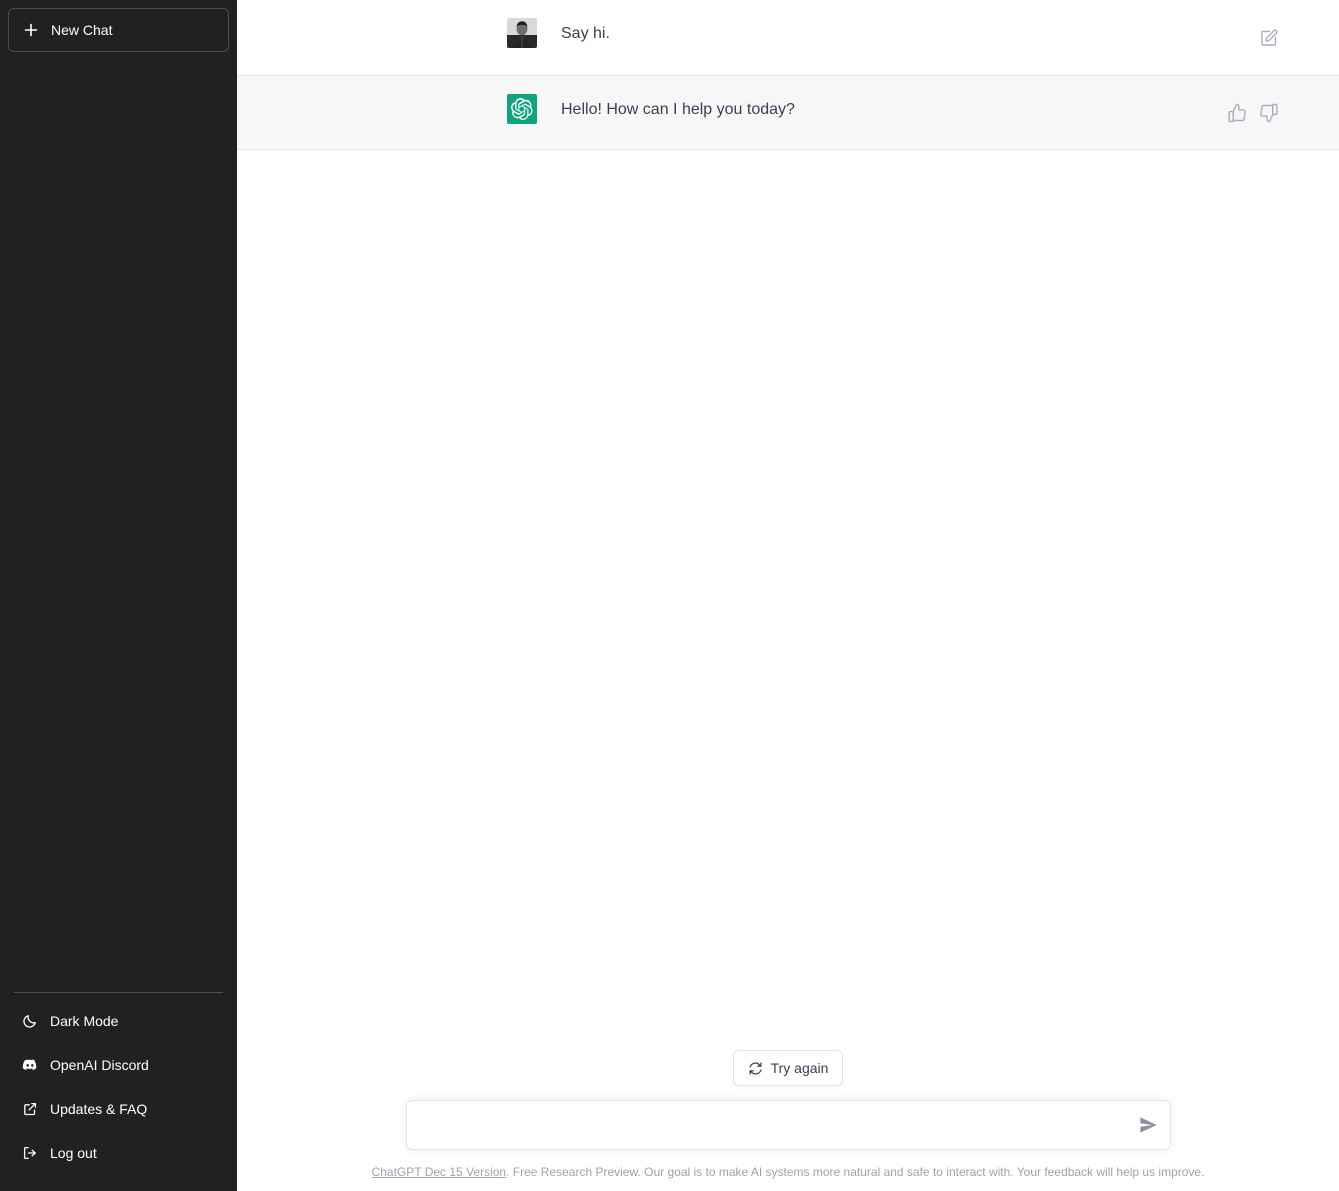 This screenshot has width=1339, height=1191. What do you see at coordinates (82, 30) in the screenshot?
I see `new-chat-label: New Chat` at bounding box center [82, 30].